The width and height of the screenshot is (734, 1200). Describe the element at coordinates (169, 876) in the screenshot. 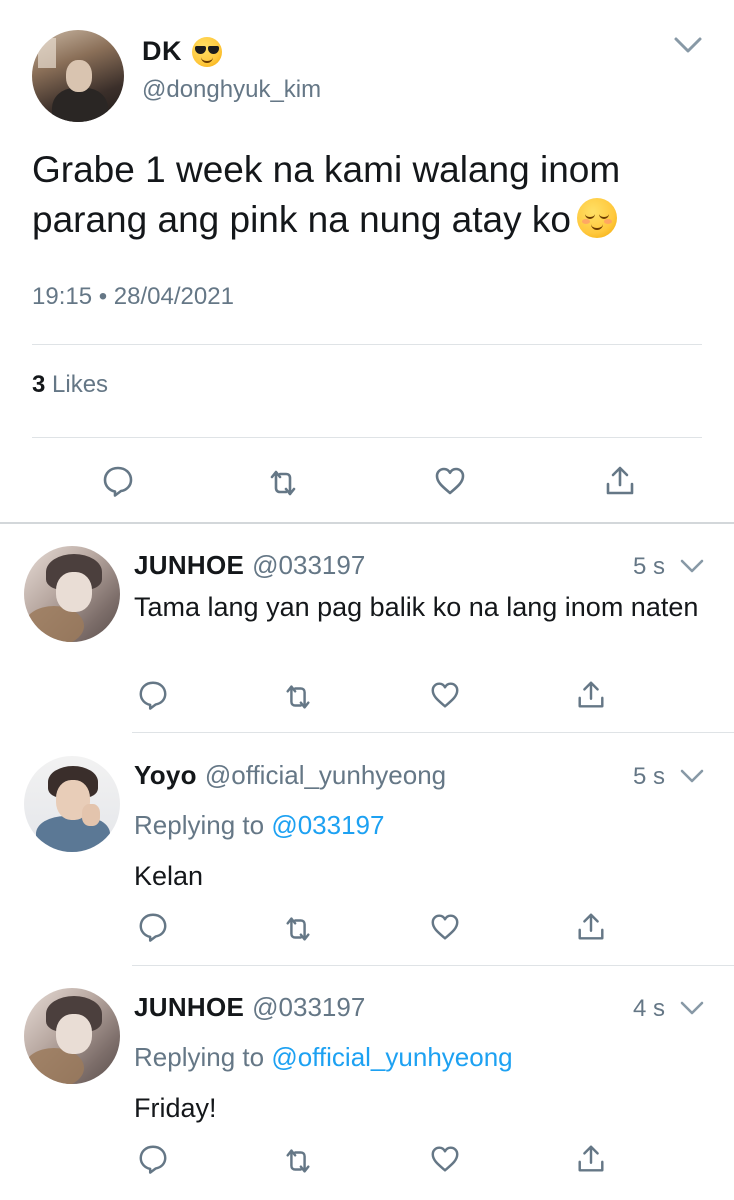

I see `reply-text: Kelan` at that location.